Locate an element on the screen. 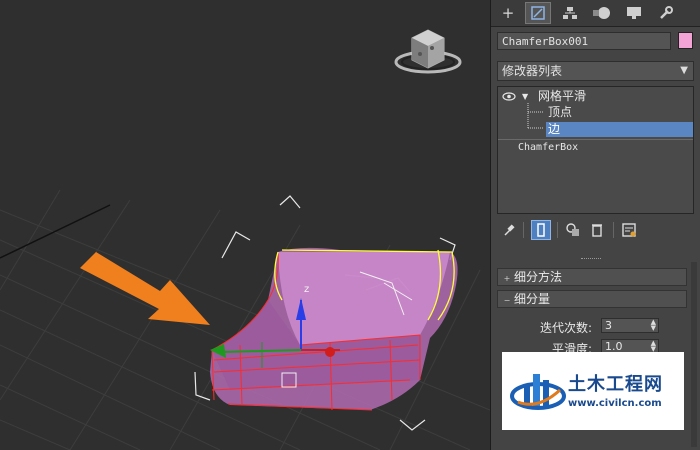 This screenshot has height=450, width=700. iterations-row: 迭代次数: 3 ▲ ▼ is located at coordinates (592, 327).